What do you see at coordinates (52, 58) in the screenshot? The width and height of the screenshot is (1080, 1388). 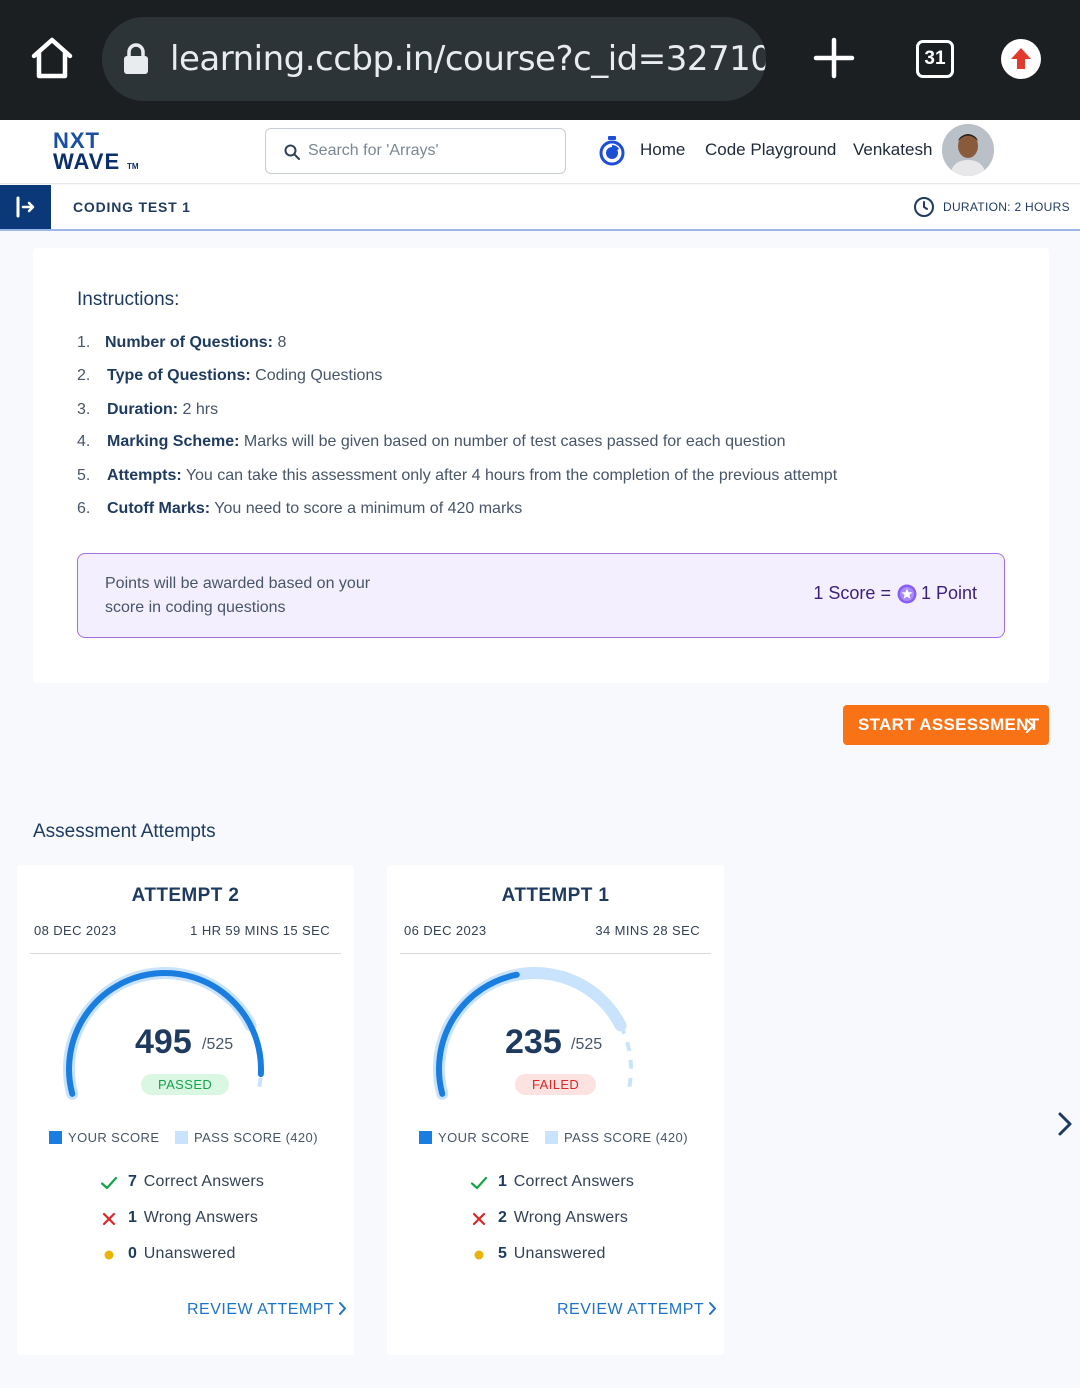 I see `home-icon` at bounding box center [52, 58].